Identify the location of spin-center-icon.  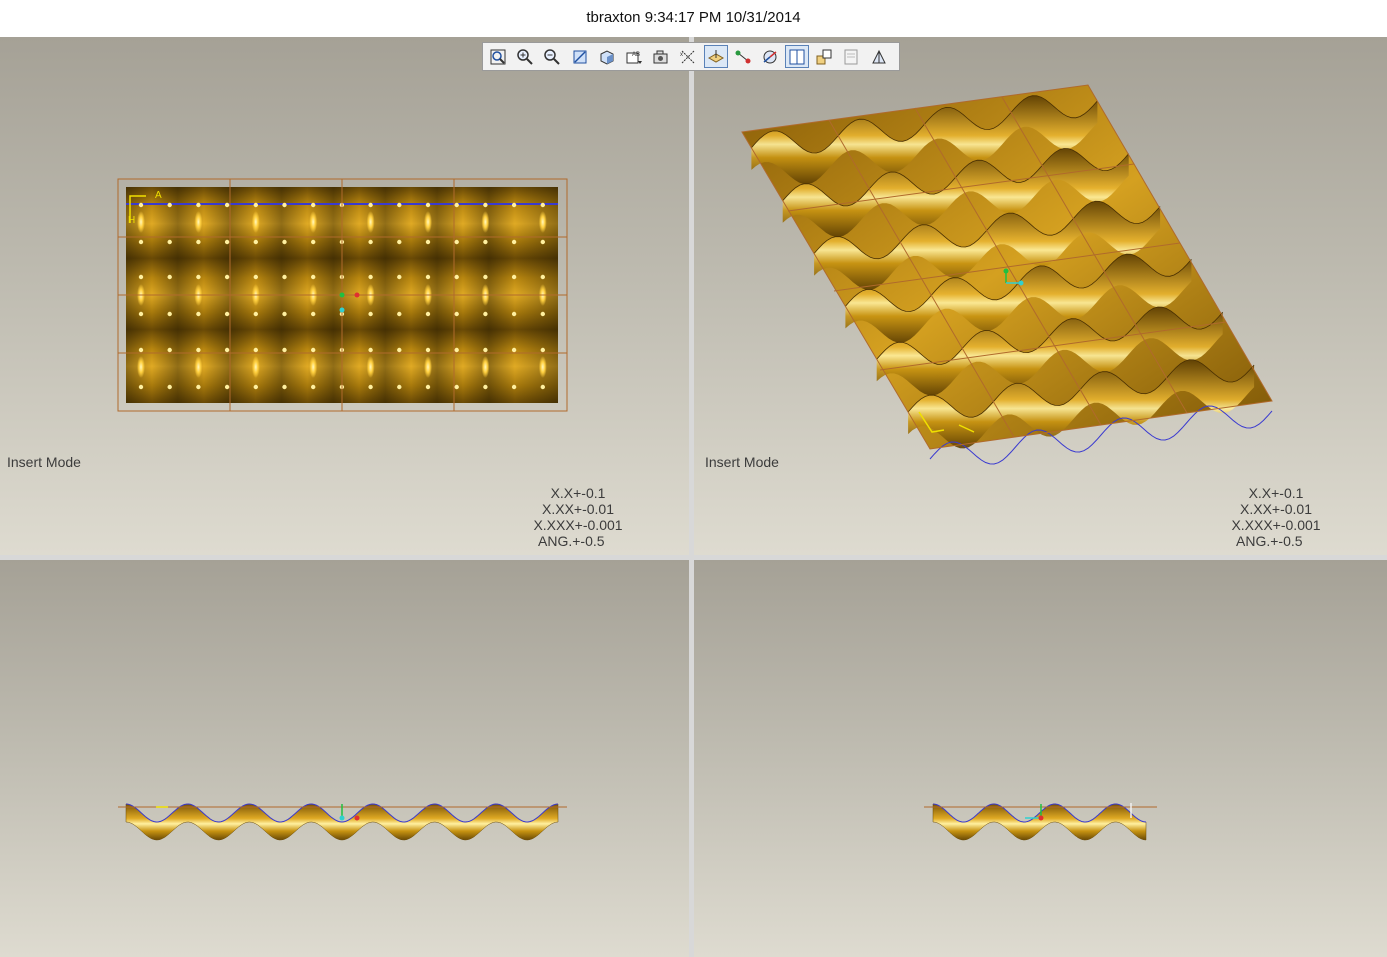
(824, 57).